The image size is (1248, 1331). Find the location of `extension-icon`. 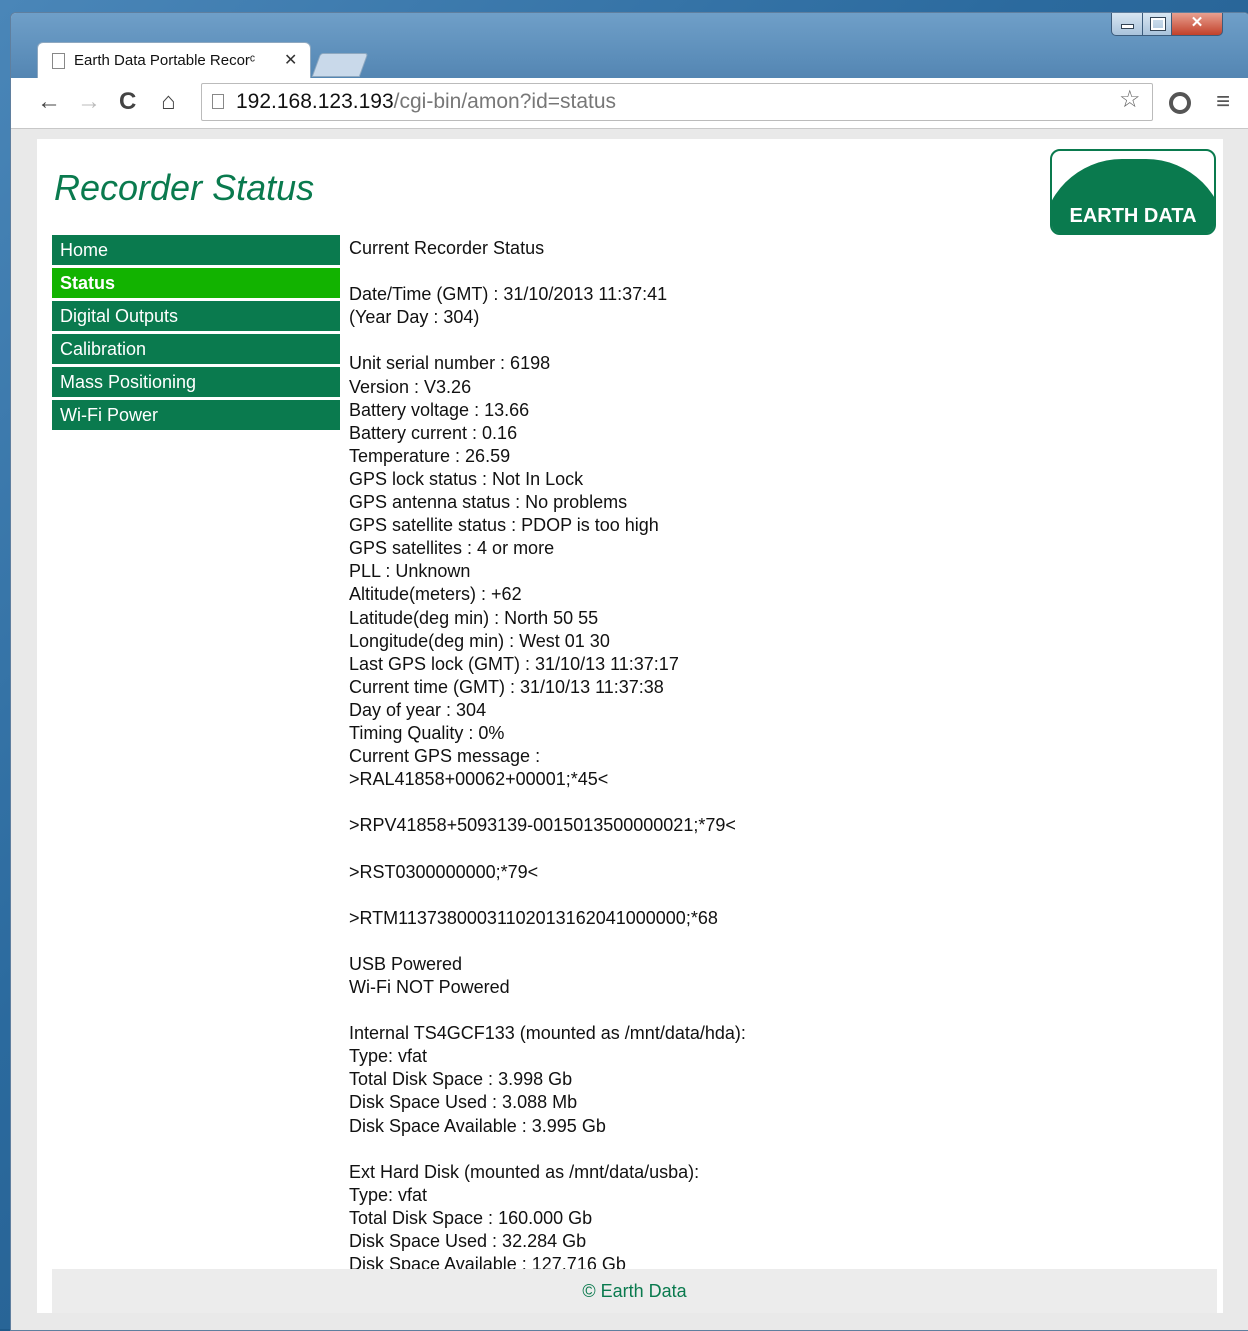

extension-icon is located at coordinates (1180, 103).